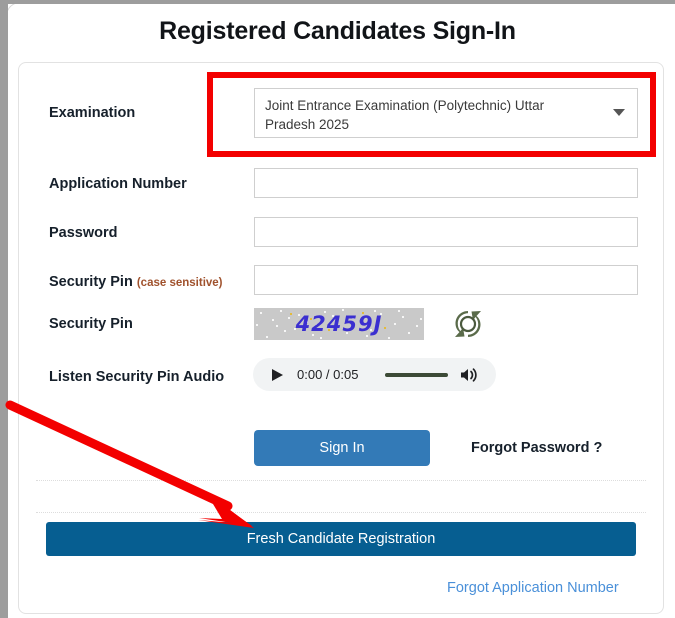 The image size is (675, 618). Describe the element at coordinates (446, 280) in the screenshot. I see `security-pin-input` at that location.